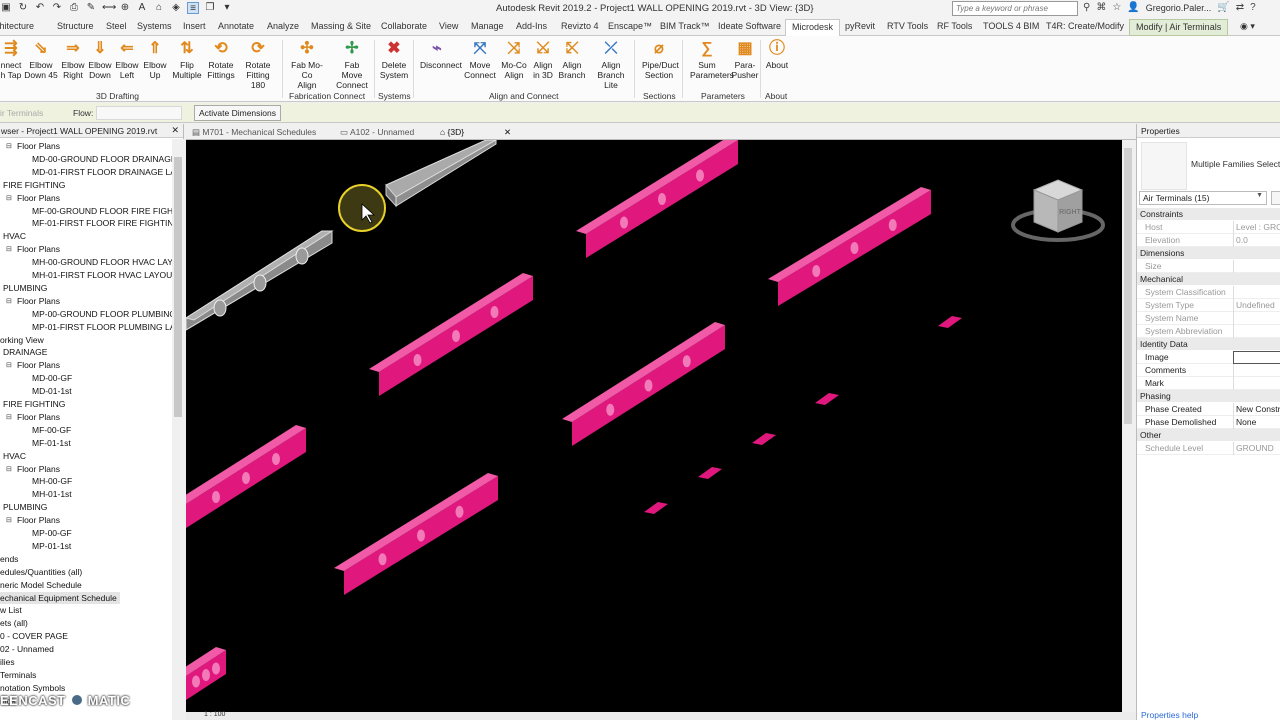 This screenshot has width=1280, height=720. I want to click on properties-section-header: Identity Data, so click(1208, 344).